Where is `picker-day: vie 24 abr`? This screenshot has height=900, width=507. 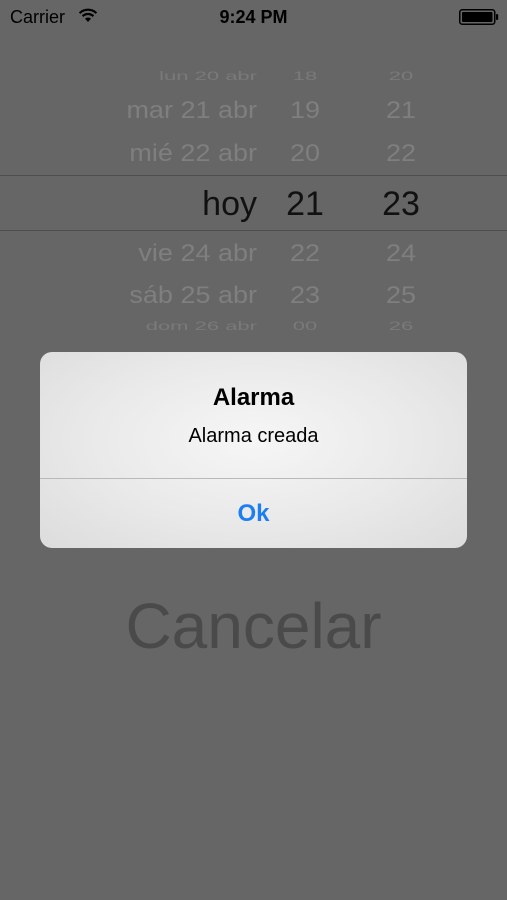 picker-day: vie 24 abr is located at coordinates (197, 253).